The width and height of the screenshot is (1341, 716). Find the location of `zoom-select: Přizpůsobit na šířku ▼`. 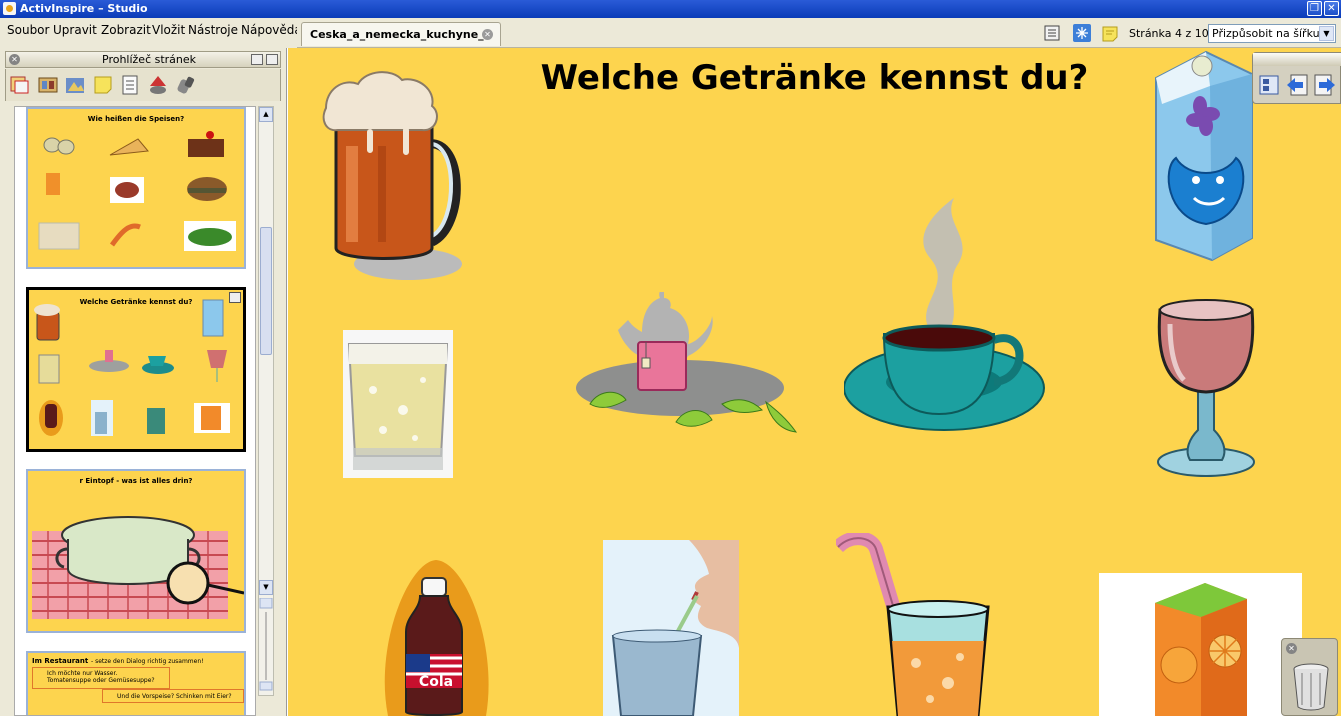

zoom-select: Přizpůsobit na šířku ▼ is located at coordinates (1272, 33).